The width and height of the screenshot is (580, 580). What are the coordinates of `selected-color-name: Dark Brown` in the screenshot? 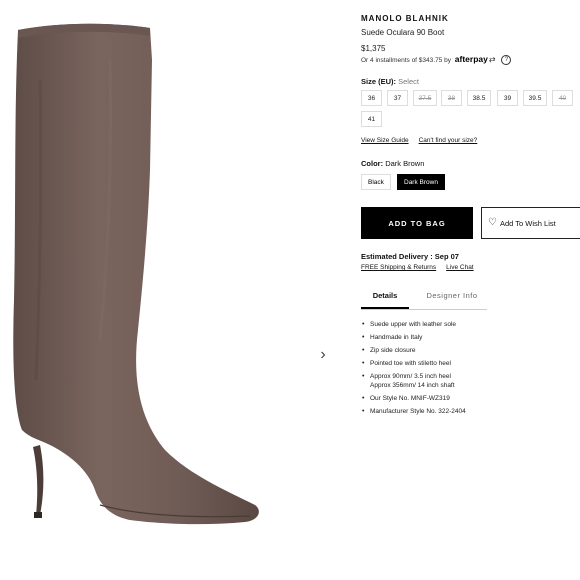 It's located at (405, 163).